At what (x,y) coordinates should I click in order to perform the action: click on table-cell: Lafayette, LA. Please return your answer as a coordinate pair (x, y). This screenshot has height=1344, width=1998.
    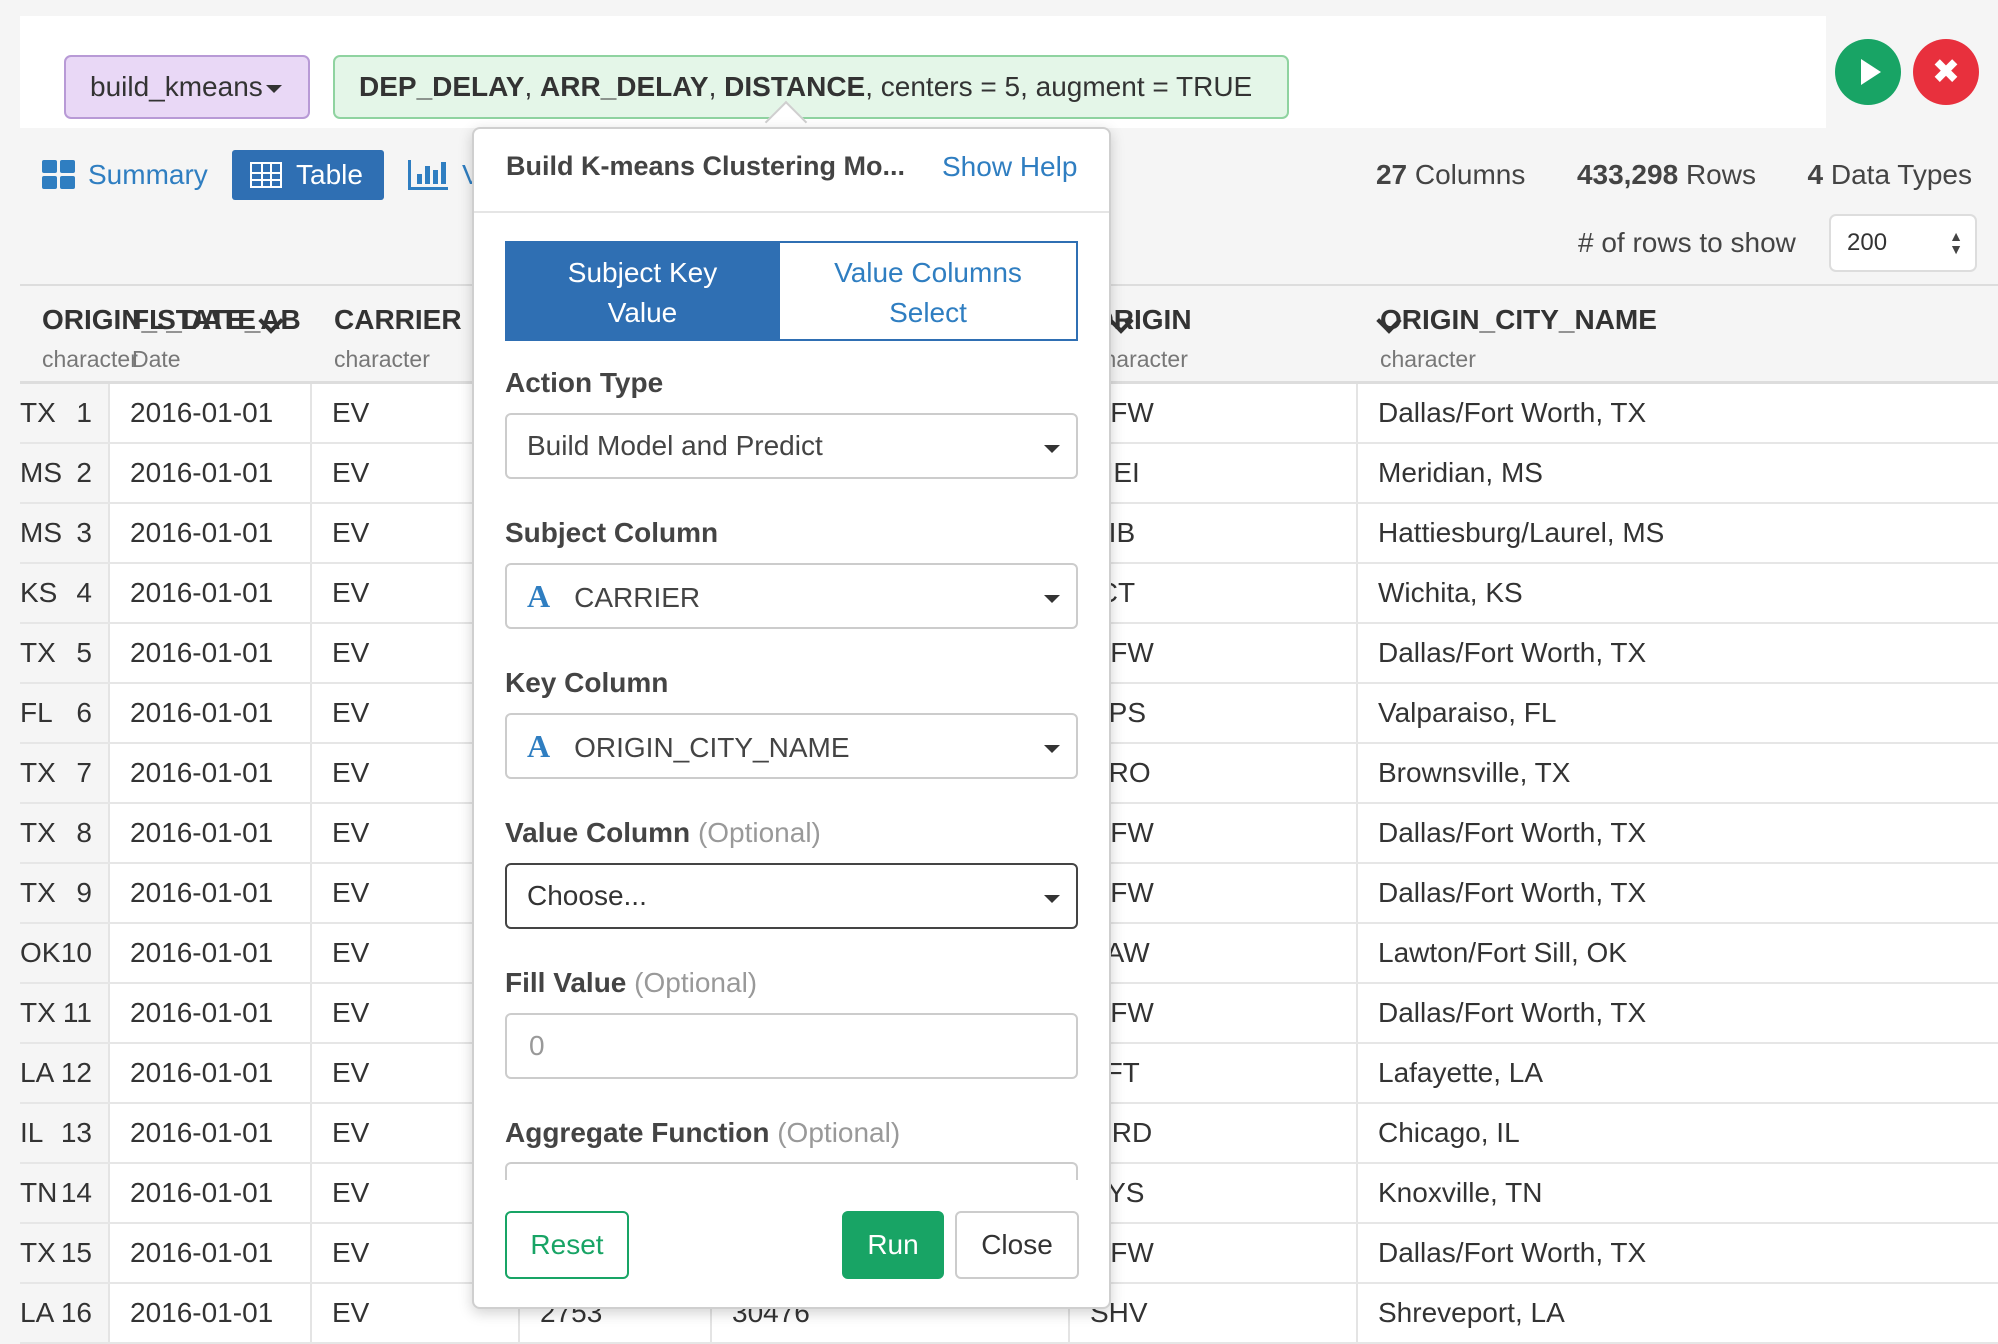
    Looking at the image, I should click on (1461, 1072).